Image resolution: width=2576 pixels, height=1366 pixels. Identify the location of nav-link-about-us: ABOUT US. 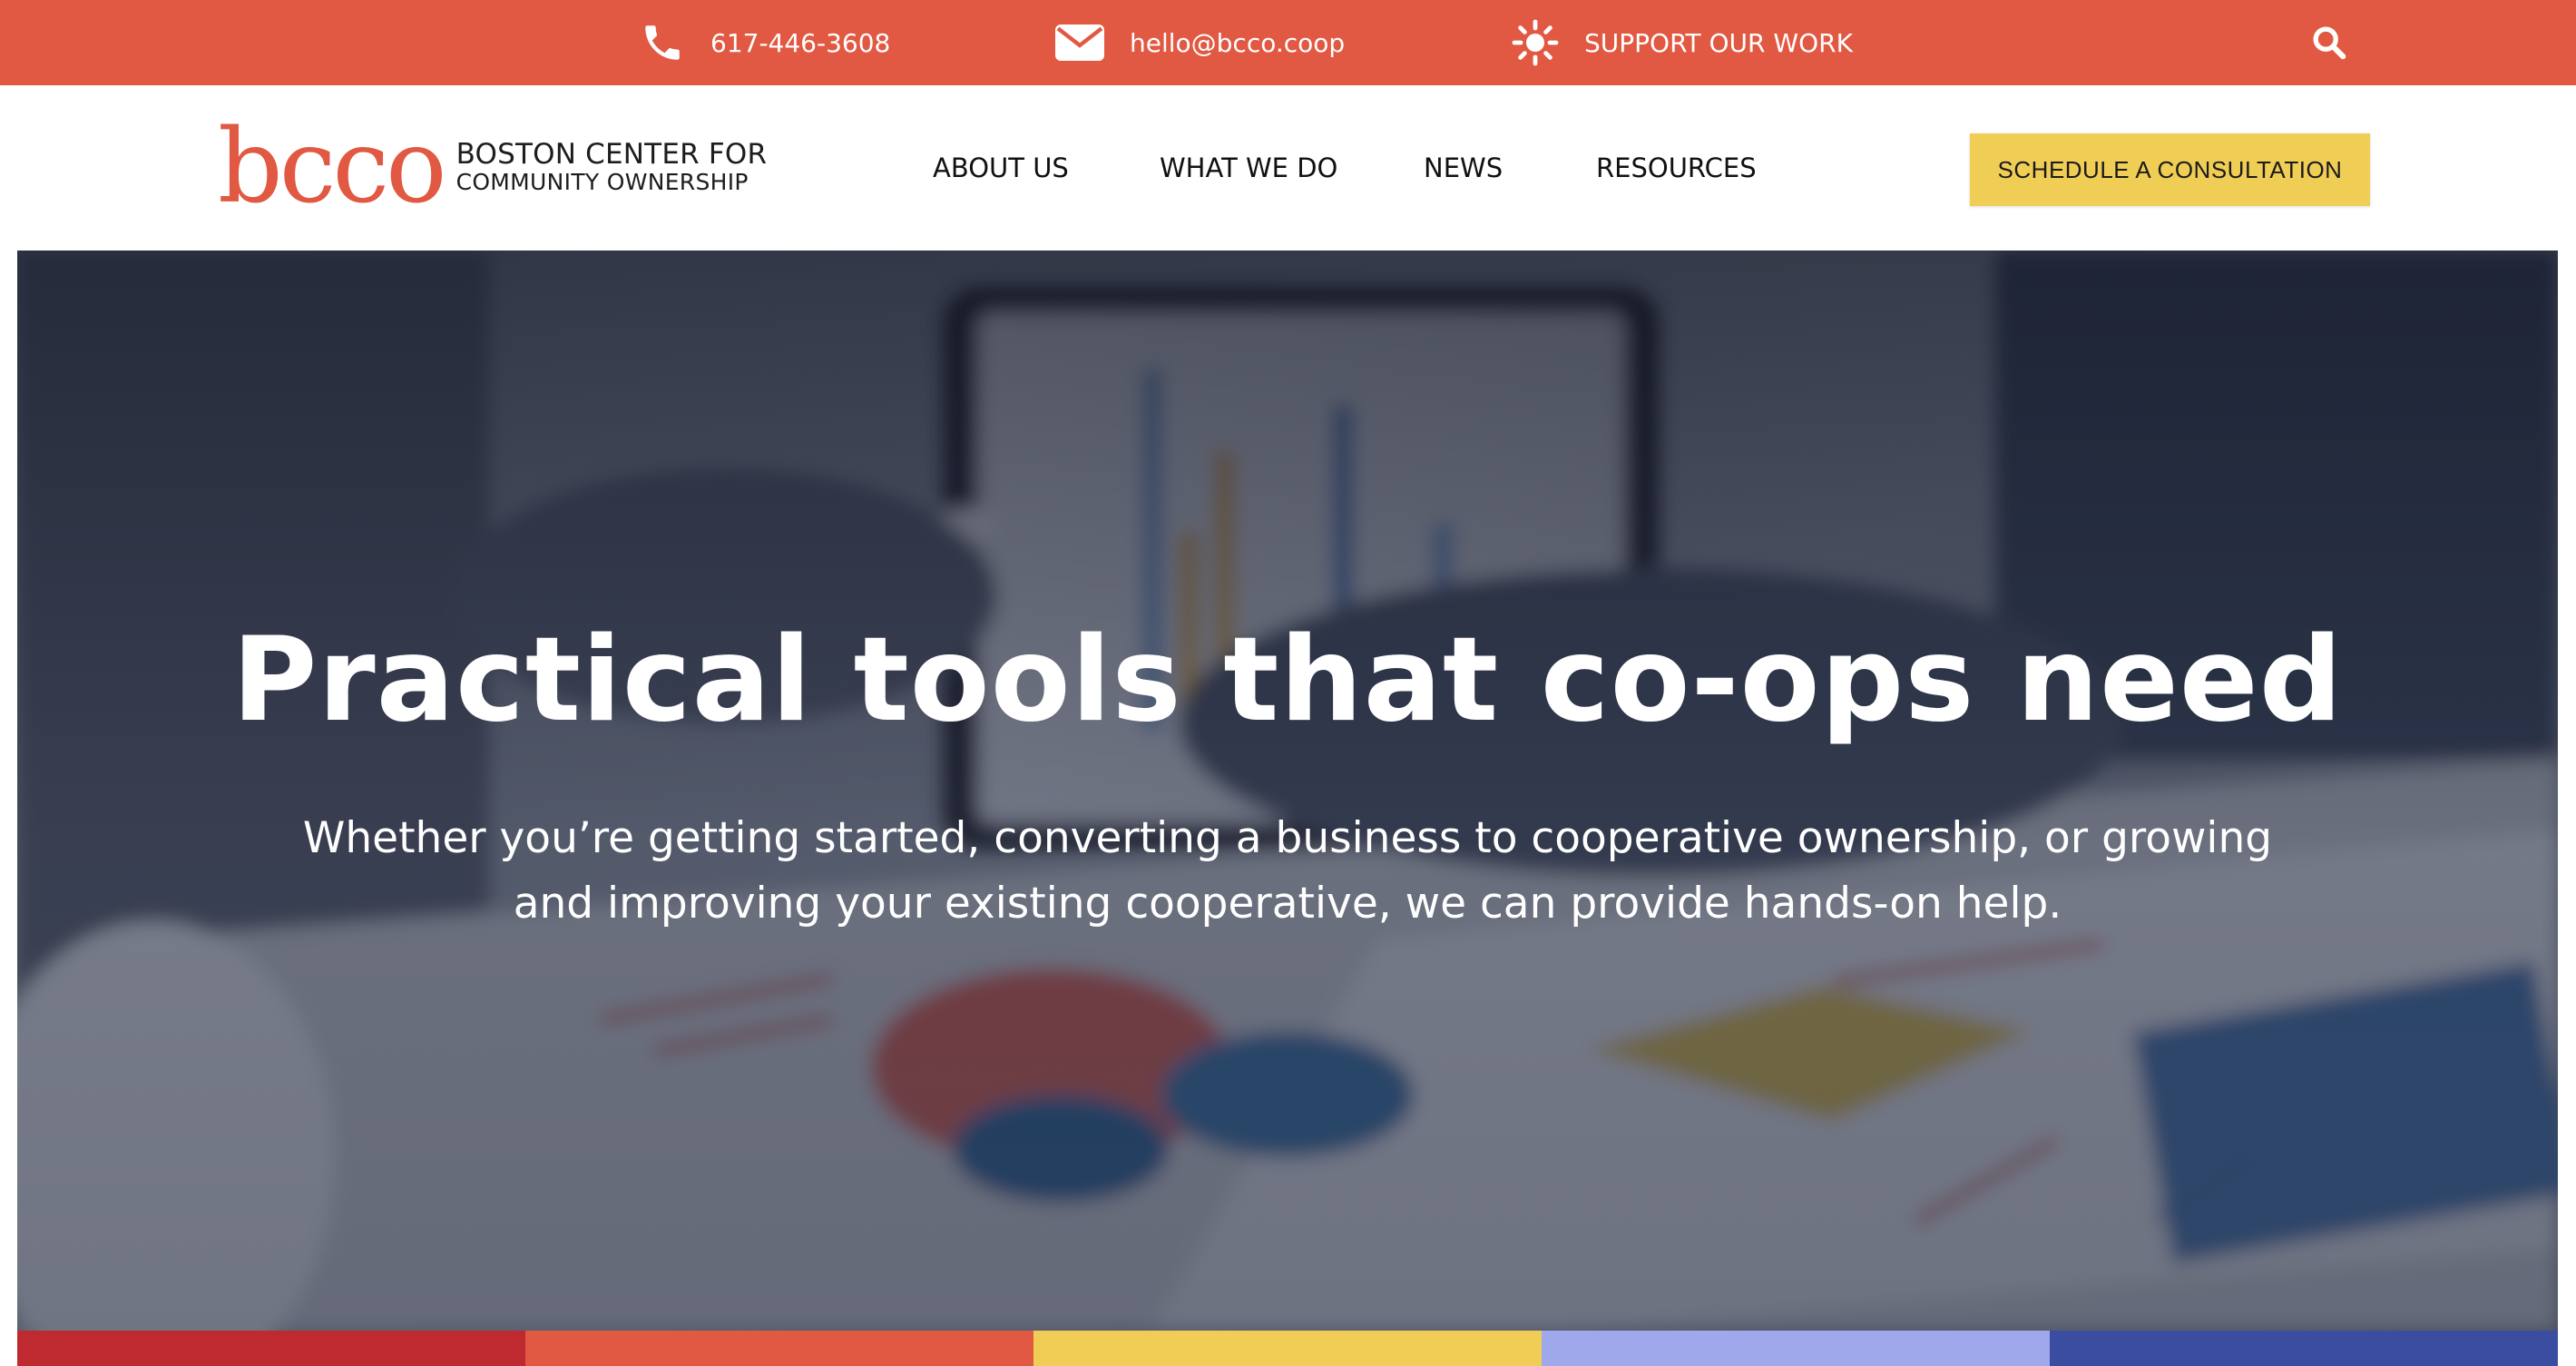
(1001, 168).